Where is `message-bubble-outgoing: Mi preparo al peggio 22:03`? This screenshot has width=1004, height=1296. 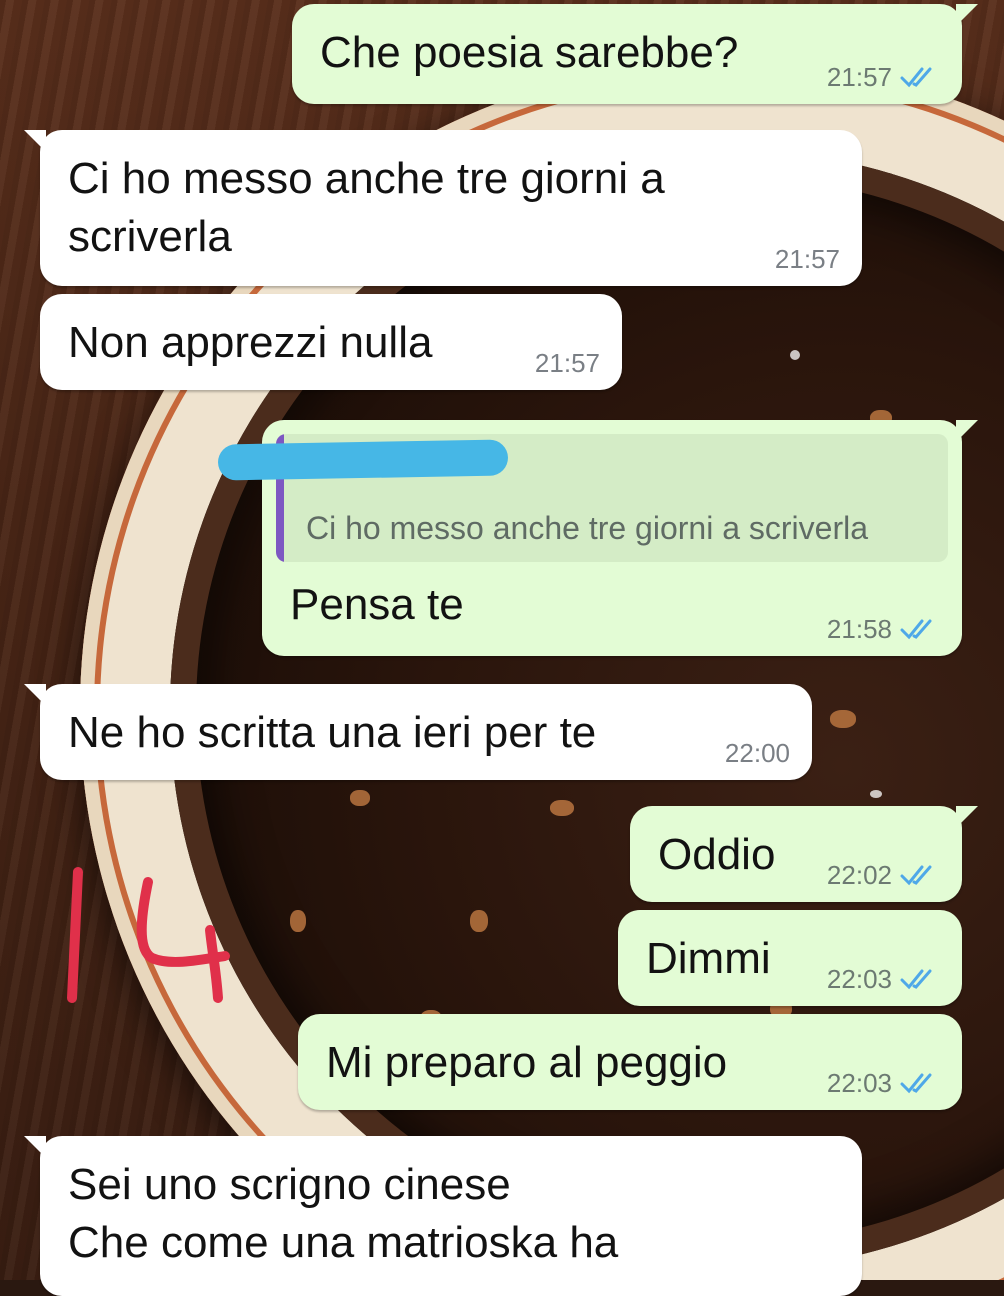 message-bubble-outgoing: Mi preparo al peggio 22:03 is located at coordinates (630, 1062).